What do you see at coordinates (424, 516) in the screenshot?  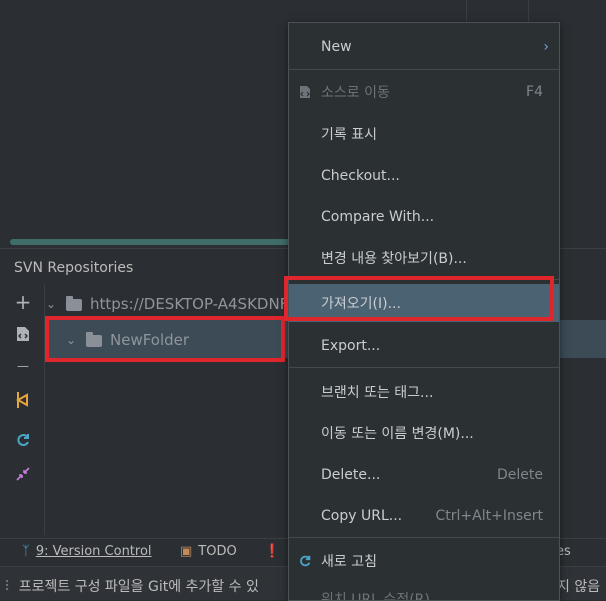 I see `menu-item-copy-url: Copy URL... Ctrl+Alt+Insert` at bounding box center [424, 516].